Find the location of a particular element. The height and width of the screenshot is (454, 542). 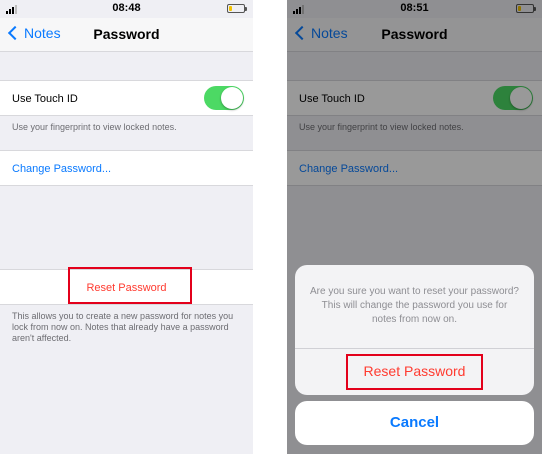

touch-id-label: Use Touch ID is located at coordinates (45, 99).